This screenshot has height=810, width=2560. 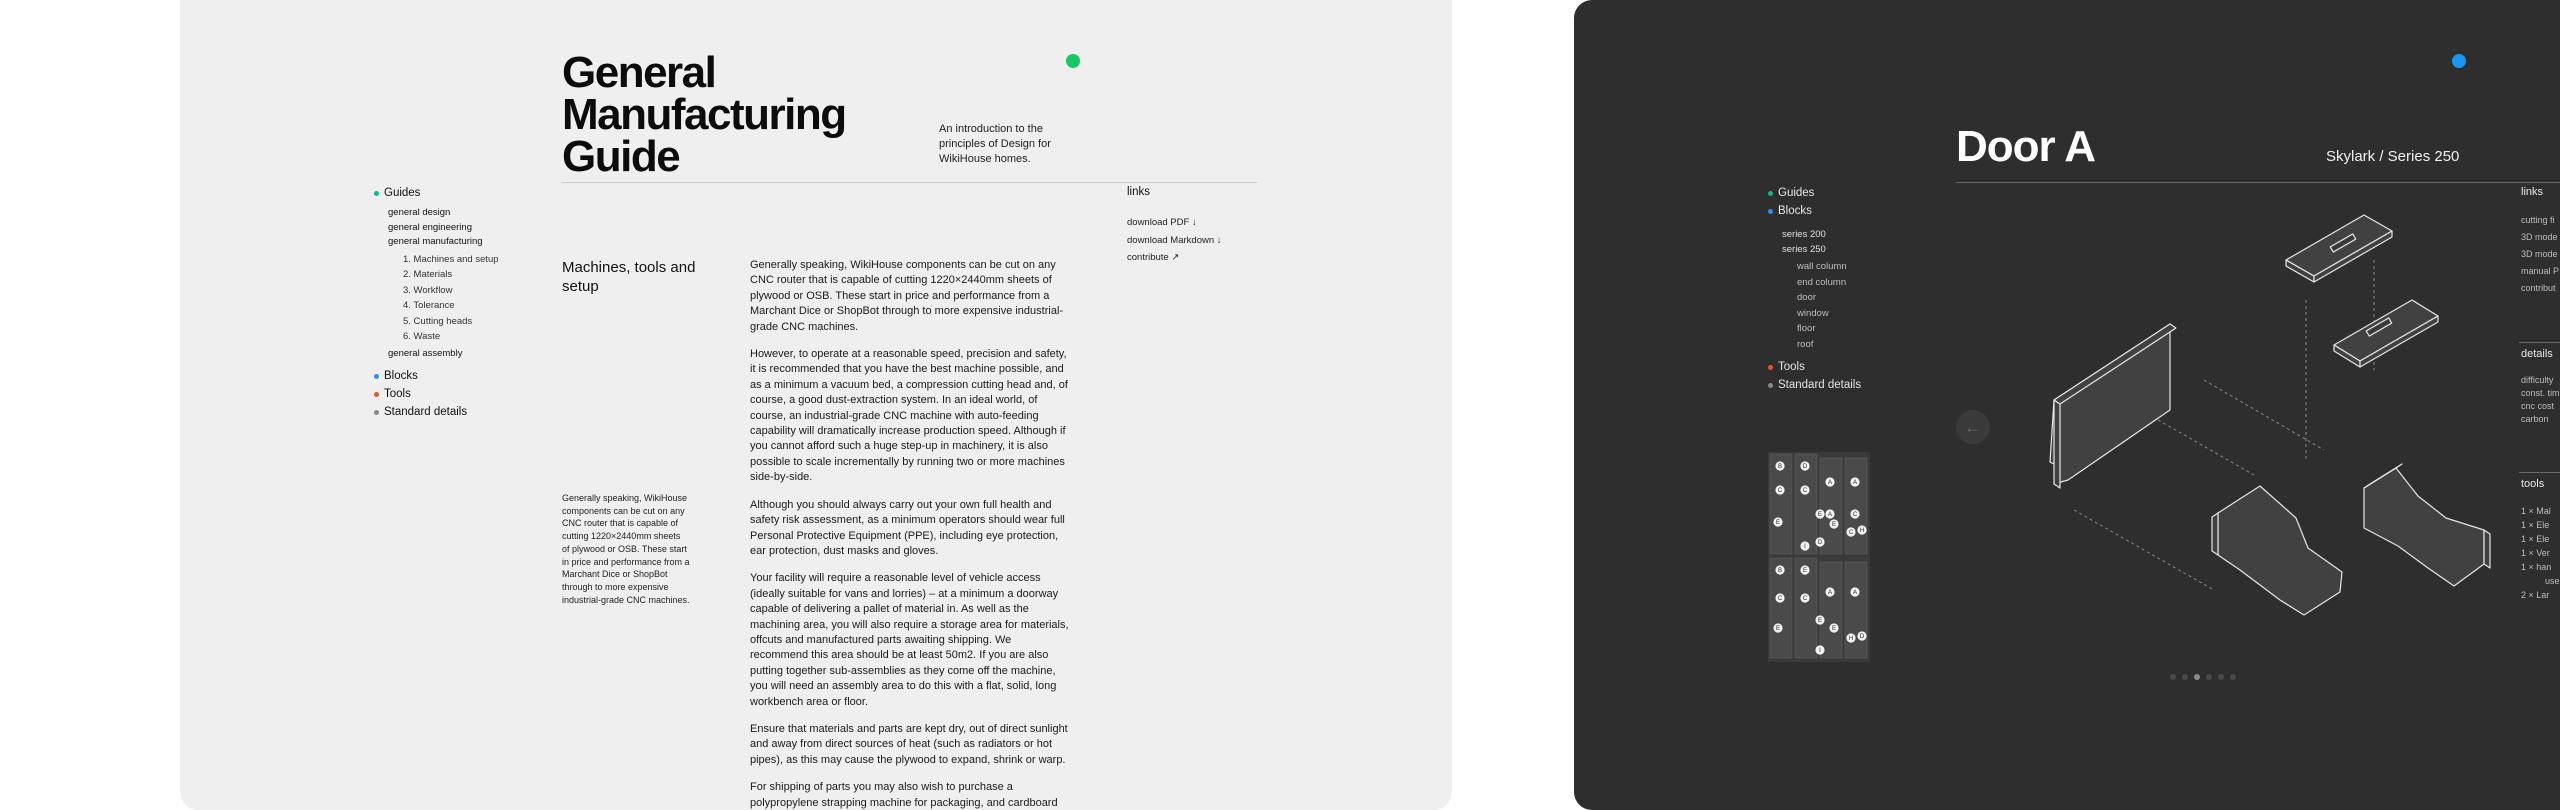 What do you see at coordinates (2393, 156) in the screenshot?
I see `series-label: Skylark / Series 250` at bounding box center [2393, 156].